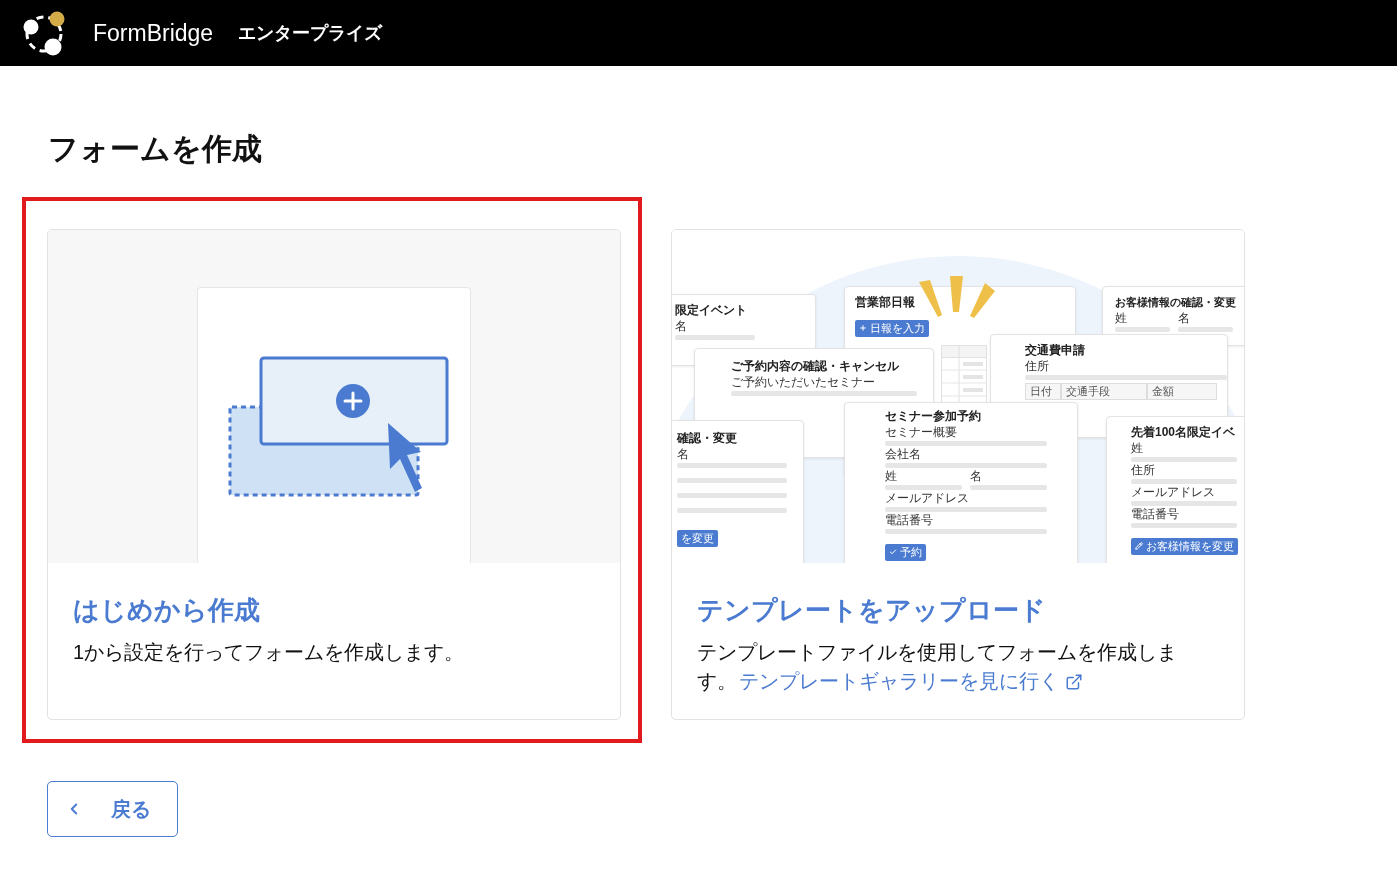 This screenshot has height=877, width=1397. Describe the element at coordinates (1183, 432) in the screenshot. I see `form-title: 先着100名限定イベ` at that location.